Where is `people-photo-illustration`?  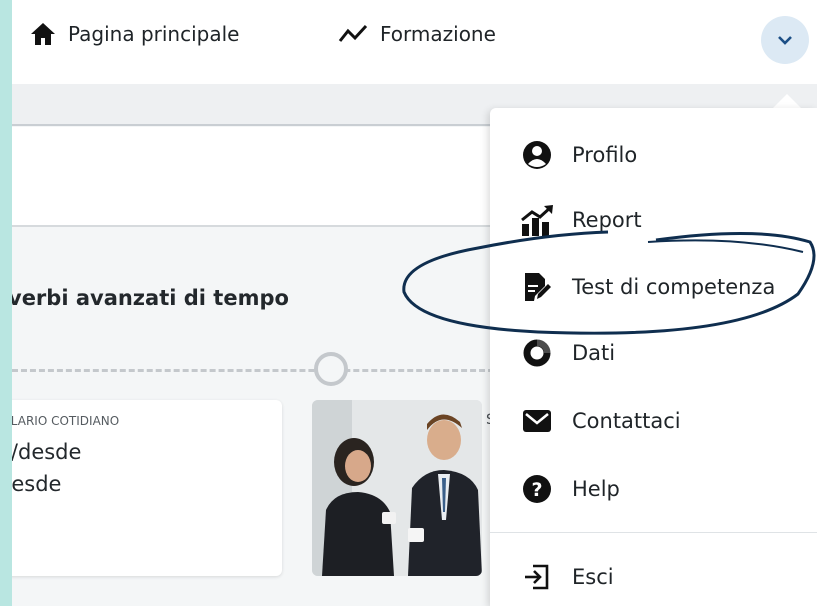
people-photo-illustration is located at coordinates (397, 488).